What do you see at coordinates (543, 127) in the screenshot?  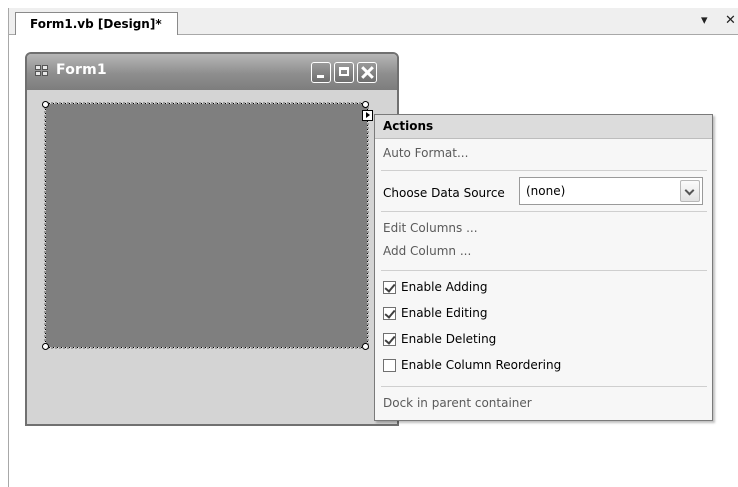 I see `actions-header: Actions` at bounding box center [543, 127].